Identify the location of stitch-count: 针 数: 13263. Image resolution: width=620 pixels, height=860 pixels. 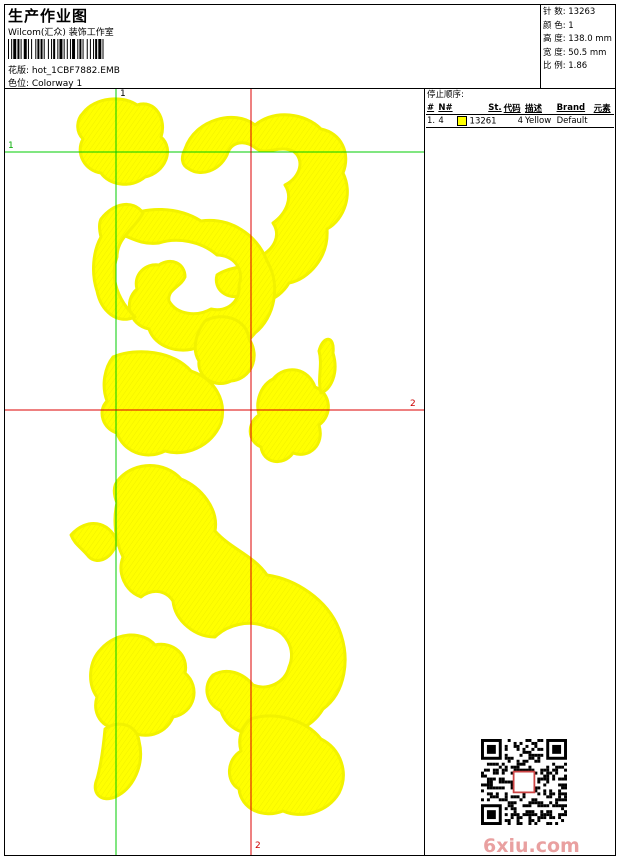
(569, 12).